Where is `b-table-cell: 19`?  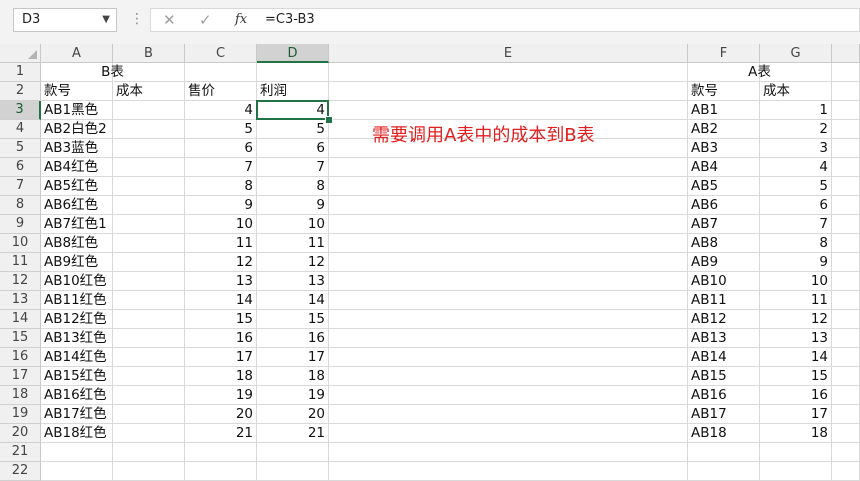 b-table-cell: 19 is located at coordinates (293, 395).